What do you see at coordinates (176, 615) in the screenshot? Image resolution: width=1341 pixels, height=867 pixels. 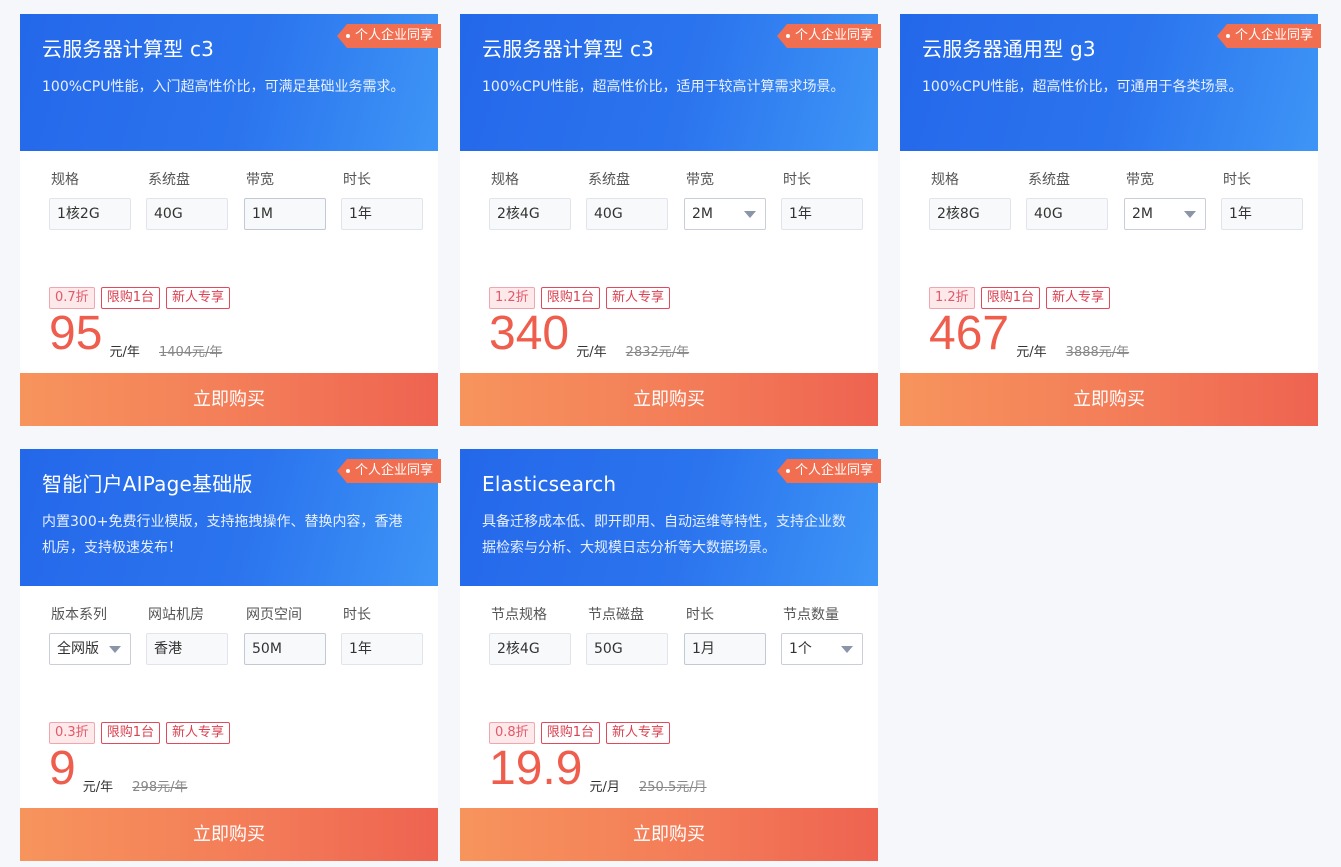 I see `spec-field-label: 网站机房` at bounding box center [176, 615].